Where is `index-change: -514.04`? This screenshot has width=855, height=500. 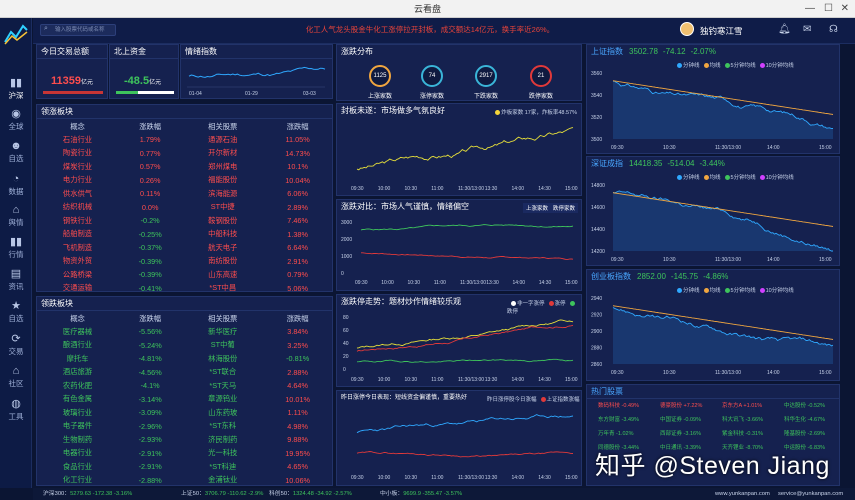
index-change: -514.04 is located at coordinates (681, 163).